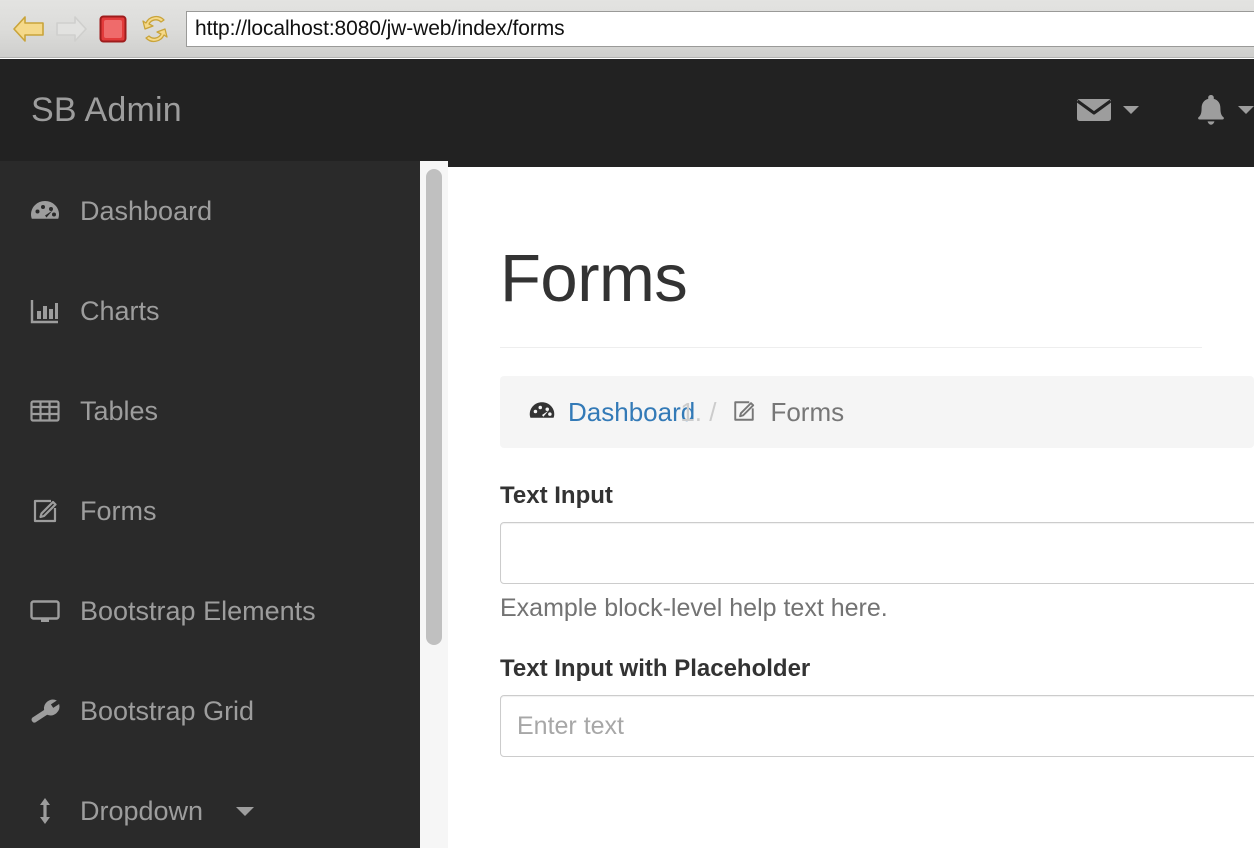 The width and height of the screenshot is (1254, 848). I want to click on desktop-icon, so click(45, 611).